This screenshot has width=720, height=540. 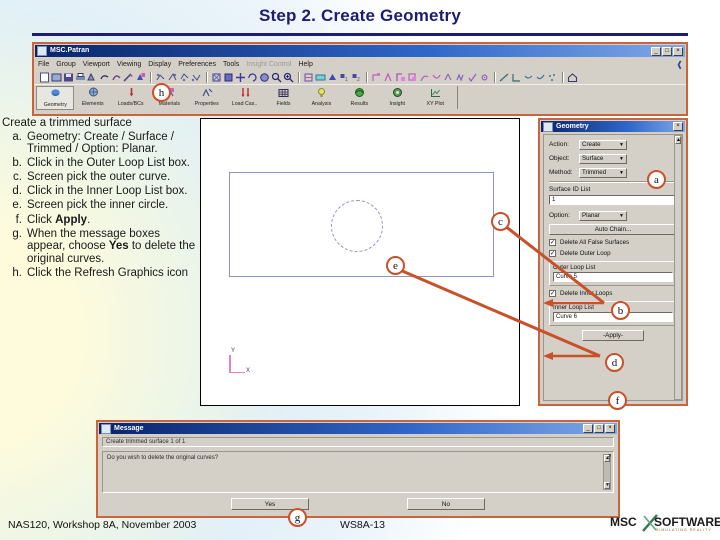 What do you see at coordinates (540, 77) in the screenshot?
I see `mesh-check-icon` at bounding box center [540, 77].